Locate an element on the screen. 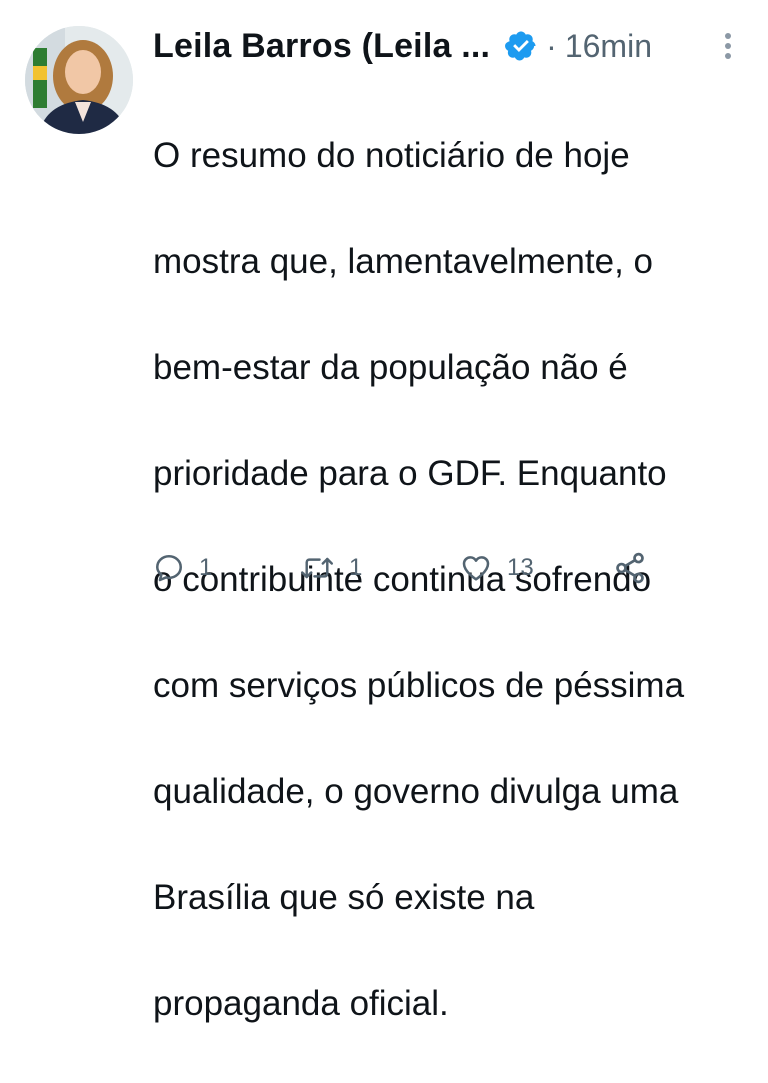  tweet-actions: 1 1 13 is located at coordinates (433, 568).